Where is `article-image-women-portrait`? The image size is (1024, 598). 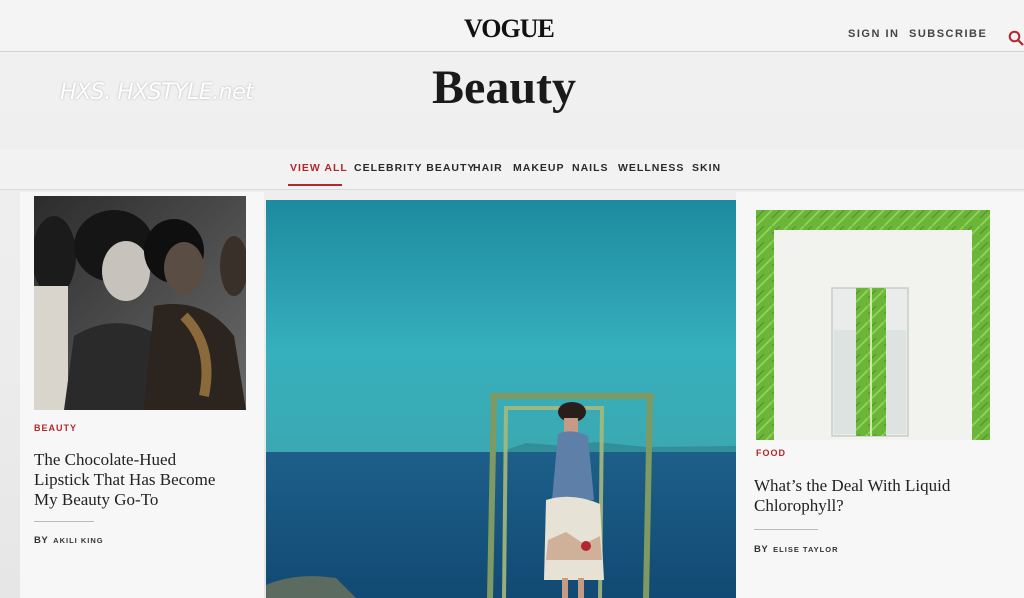
article-image-women-portrait is located at coordinates (140, 303).